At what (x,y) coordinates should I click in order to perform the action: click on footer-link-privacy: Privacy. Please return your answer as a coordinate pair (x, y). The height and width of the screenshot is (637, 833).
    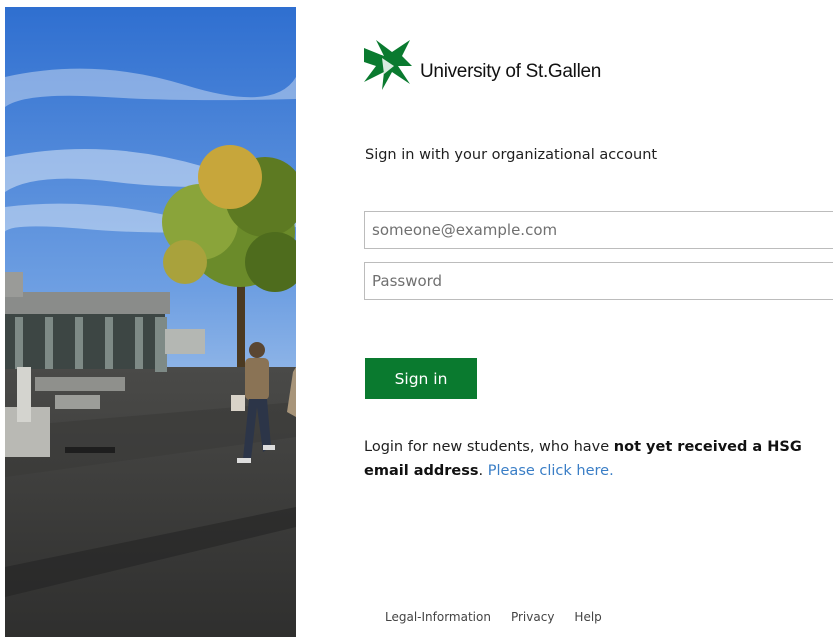
    Looking at the image, I should click on (532, 617).